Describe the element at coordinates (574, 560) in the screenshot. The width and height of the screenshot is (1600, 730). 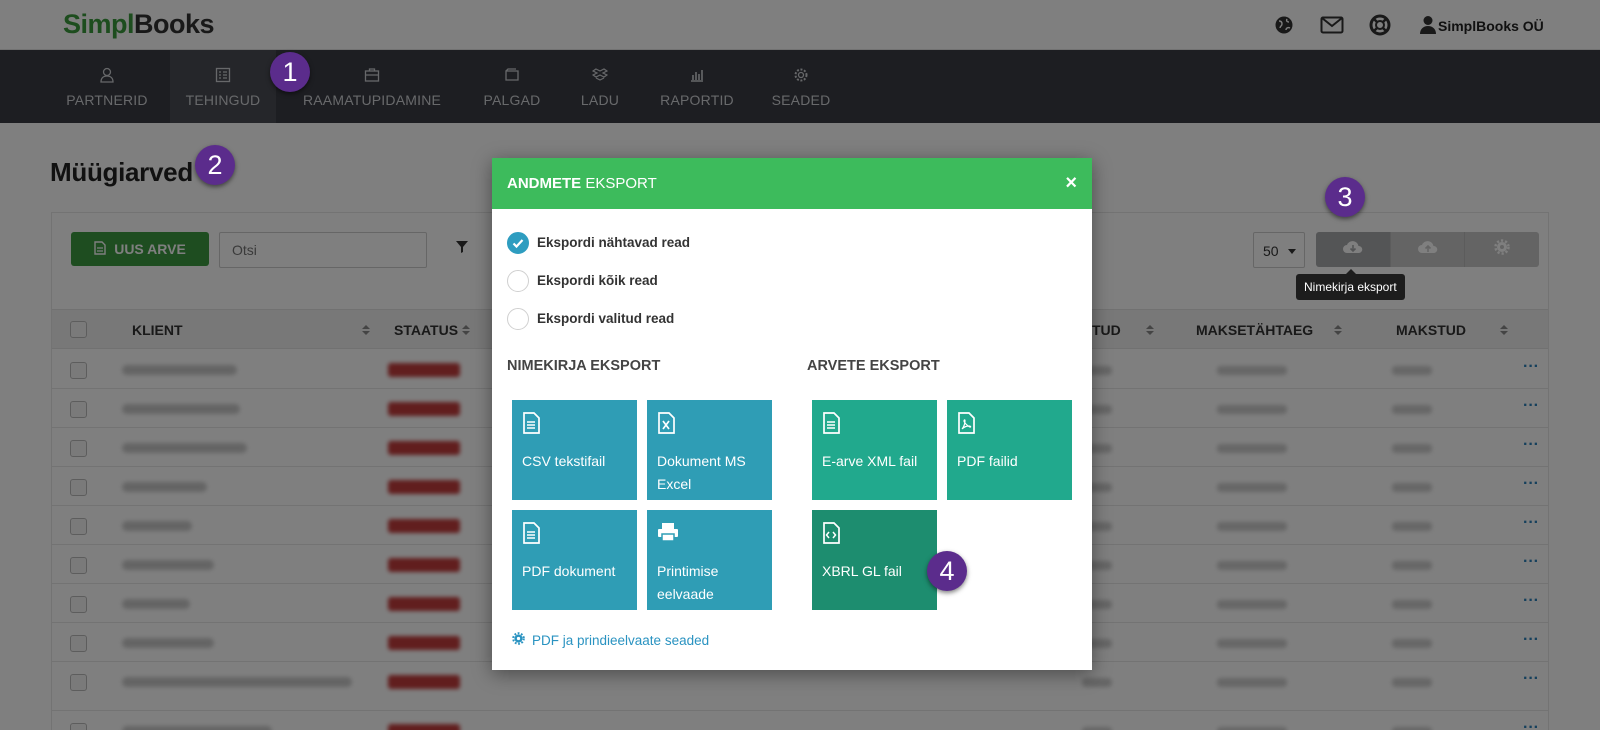
I see `pdf-document-tile: PDF dokument` at that location.